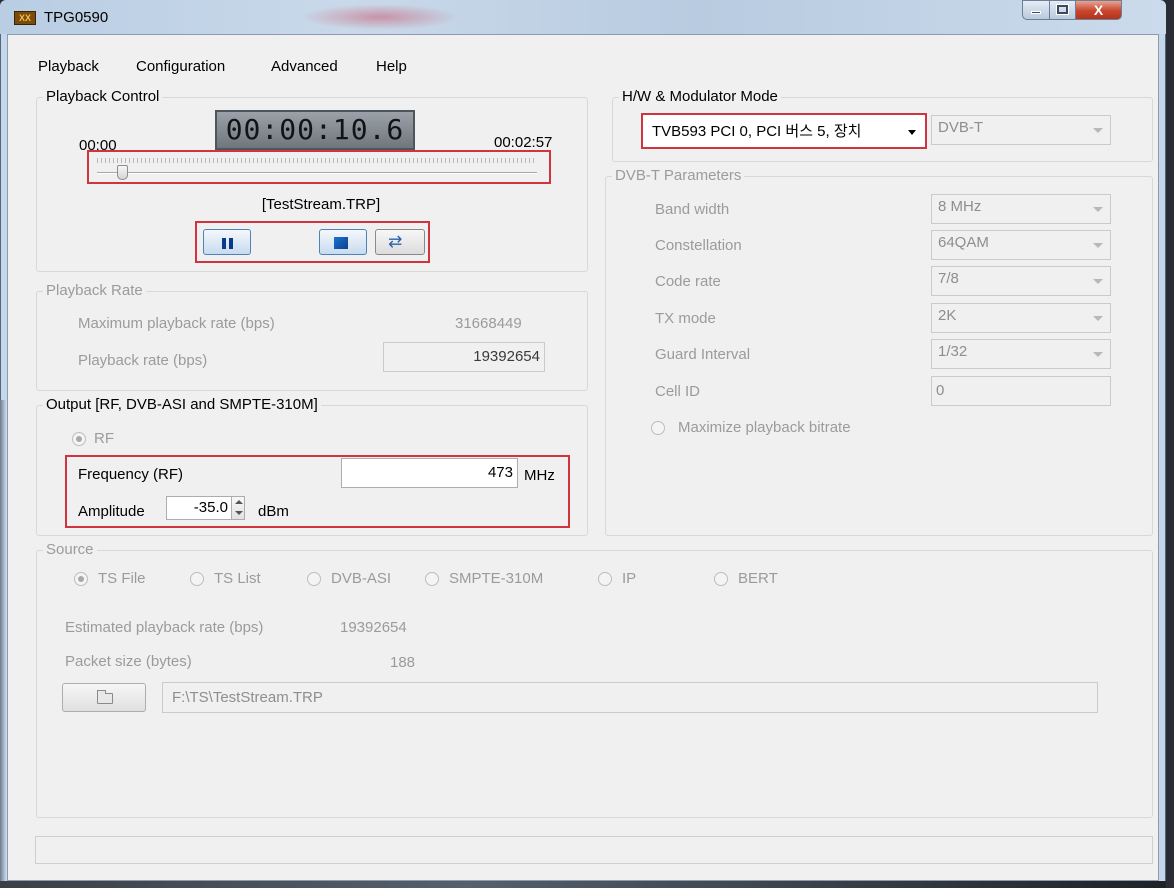 Image resolution: width=1174 pixels, height=888 pixels. I want to click on constellation-value: 64QAM, so click(963, 242).